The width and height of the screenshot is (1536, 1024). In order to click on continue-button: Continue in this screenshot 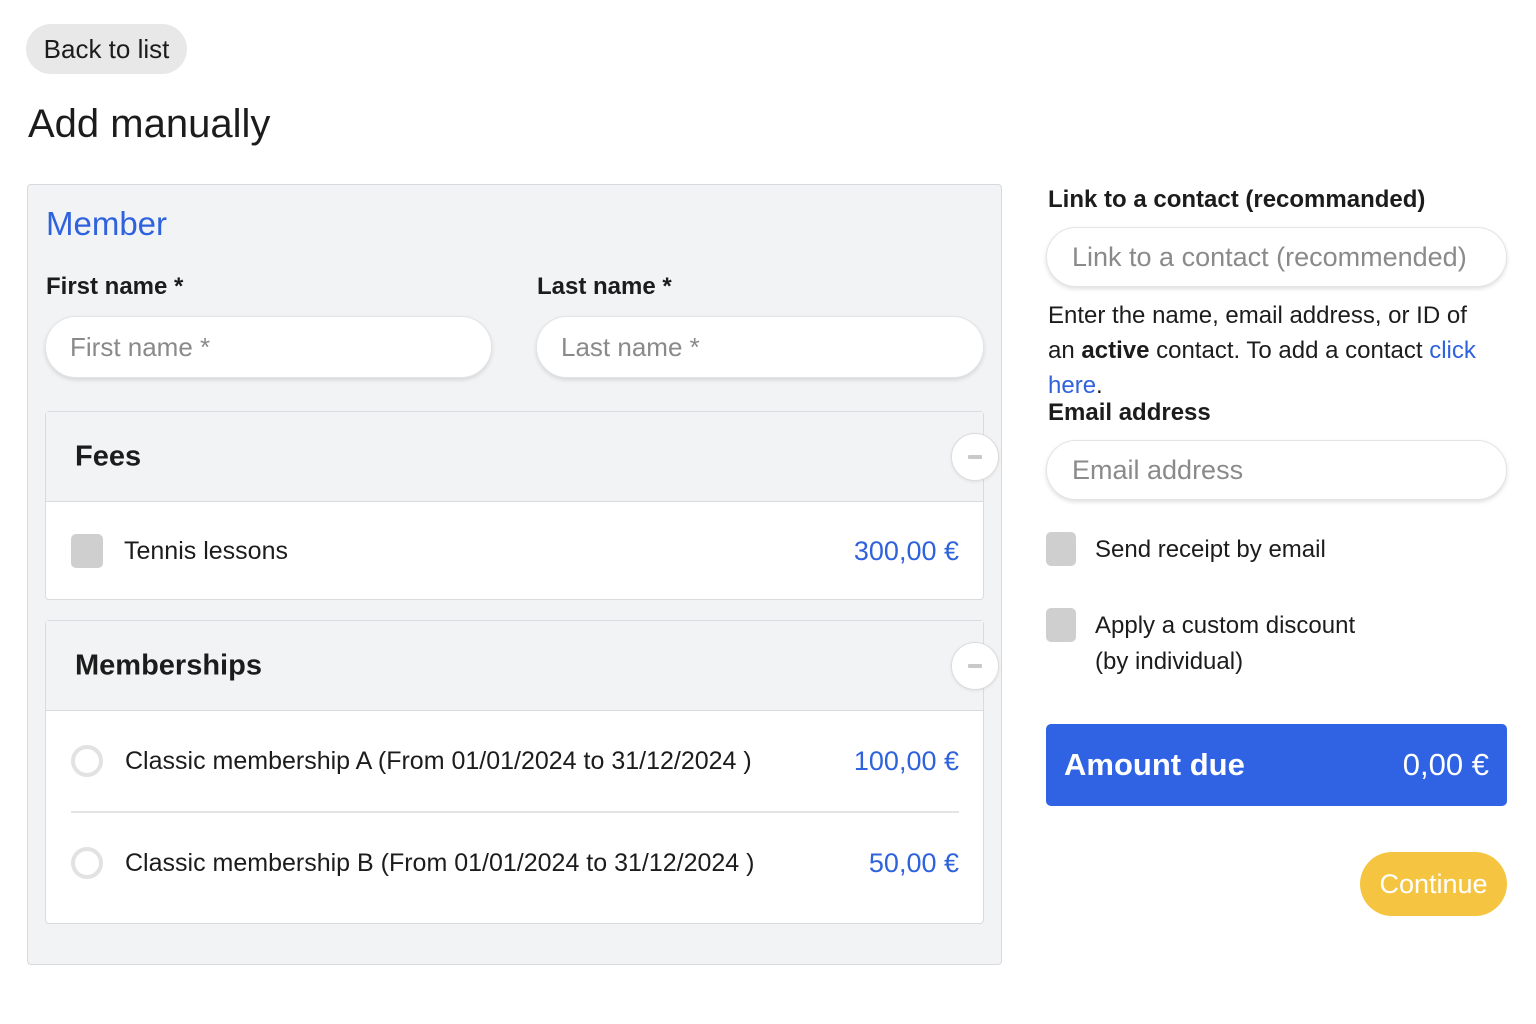, I will do `click(1433, 884)`.